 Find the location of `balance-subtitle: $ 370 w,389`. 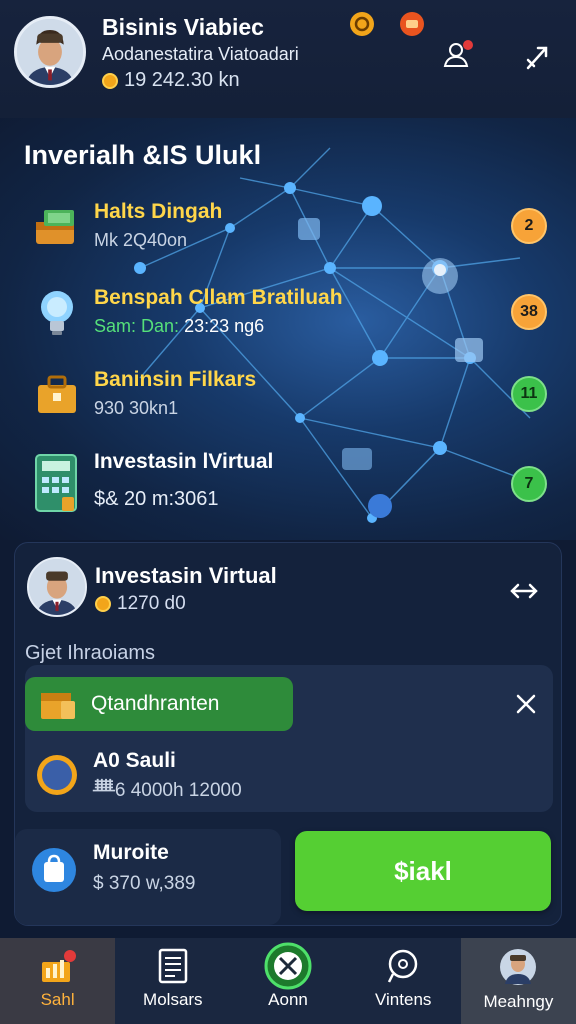

balance-subtitle: $ 370 w,389 is located at coordinates (144, 883).